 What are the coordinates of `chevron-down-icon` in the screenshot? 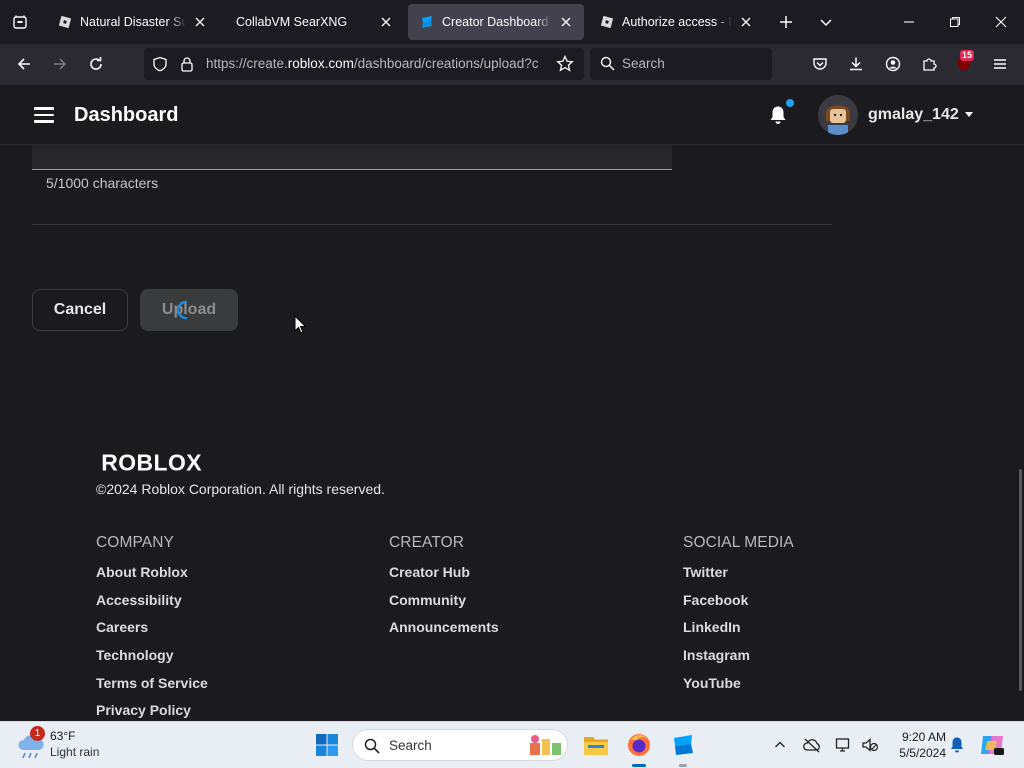 It's located at (826, 23).